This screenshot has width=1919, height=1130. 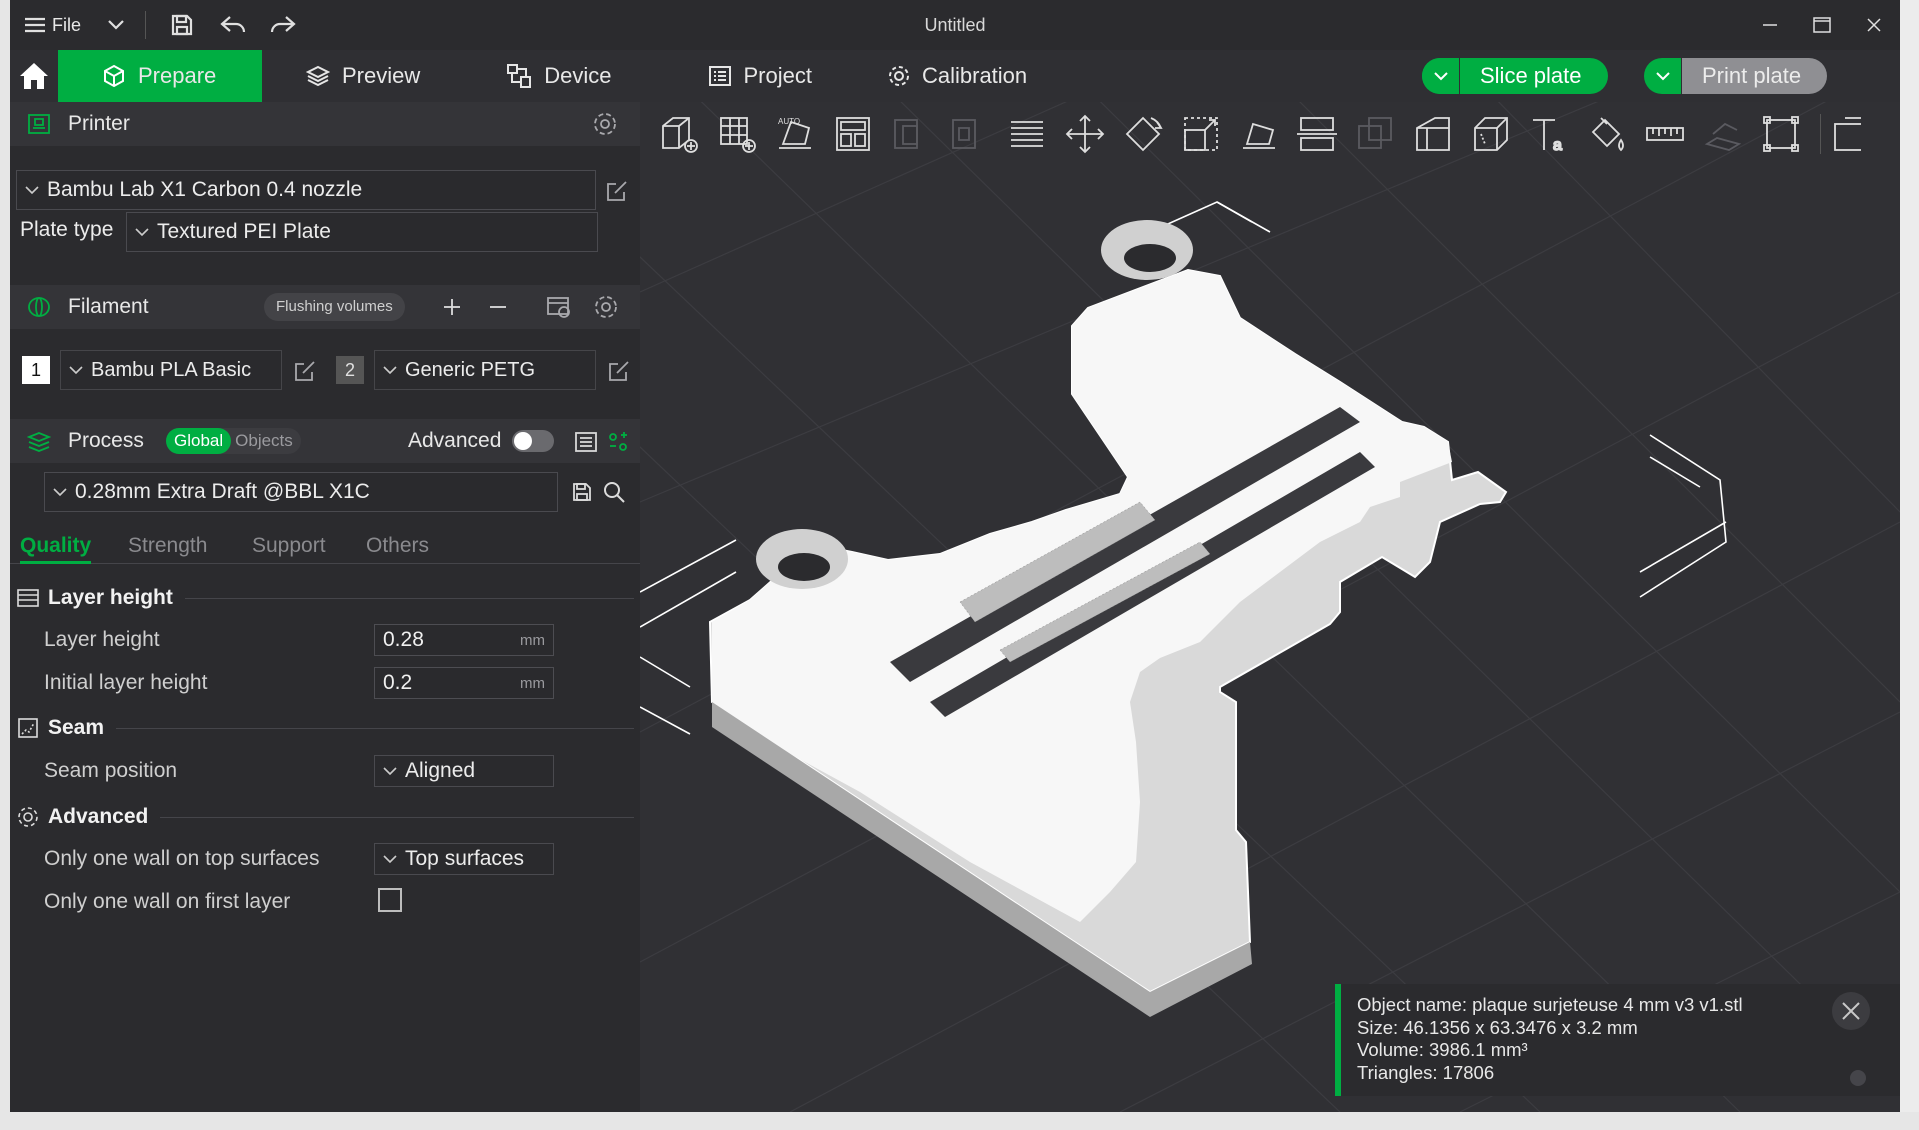 I want to click on support-painting-button, so click(x=1433, y=134).